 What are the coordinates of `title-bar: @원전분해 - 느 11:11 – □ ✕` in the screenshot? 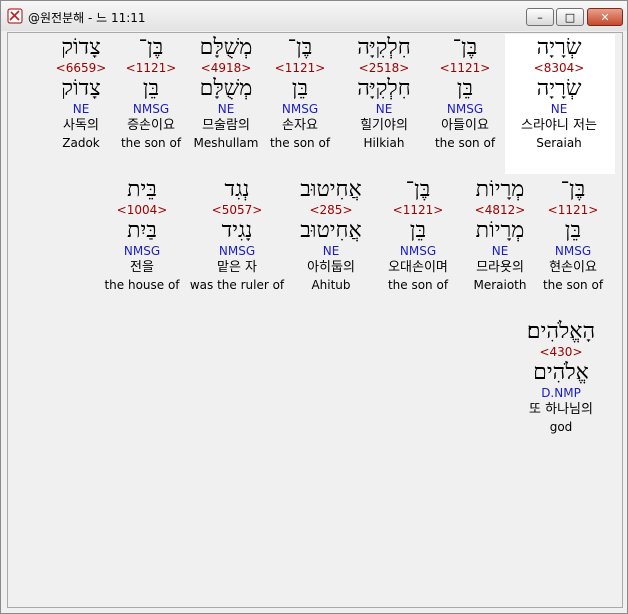 It's located at (314, 16).